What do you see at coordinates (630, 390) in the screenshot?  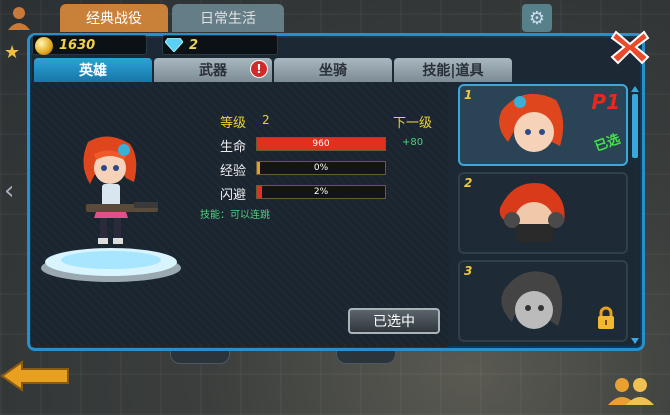 I see `friends-icon` at bounding box center [630, 390].